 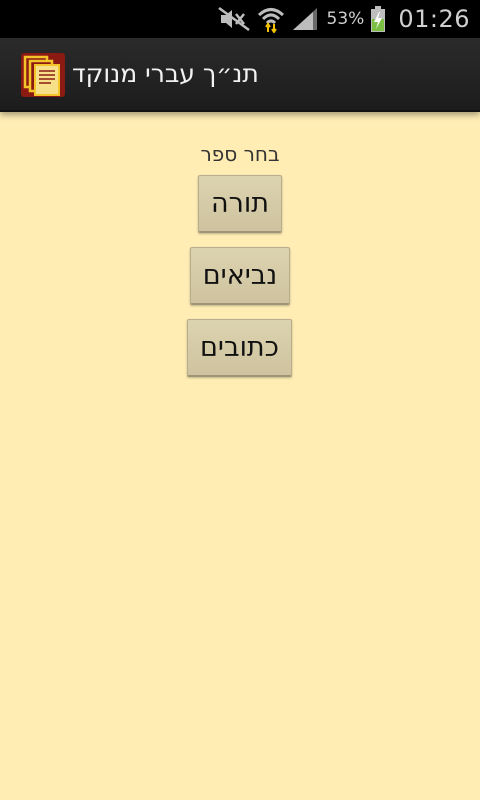 I want to click on battery-percent: 53%, so click(x=345, y=19).